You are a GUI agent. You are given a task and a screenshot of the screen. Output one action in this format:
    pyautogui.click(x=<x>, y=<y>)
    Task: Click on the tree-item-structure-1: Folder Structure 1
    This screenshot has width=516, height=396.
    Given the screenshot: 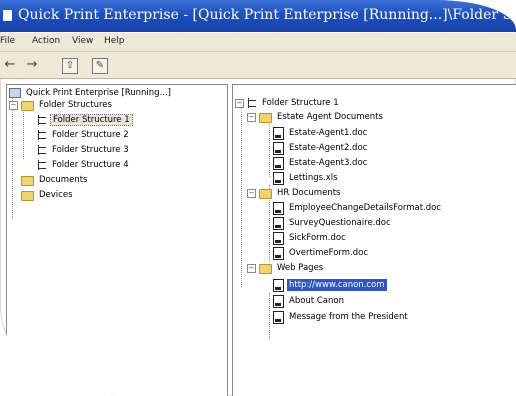 What is the action you would take?
    pyautogui.click(x=85, y=120)
    